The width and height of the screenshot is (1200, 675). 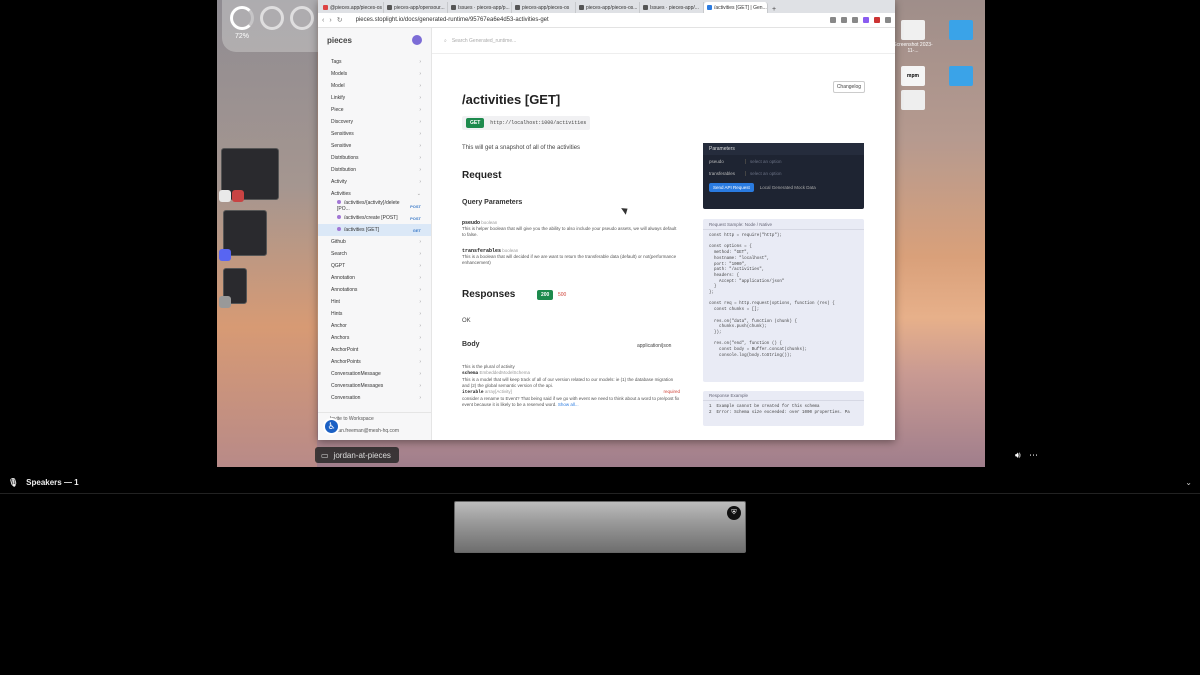 I want to click on sidebar-item: Github ›, so click(x=374, y=242).